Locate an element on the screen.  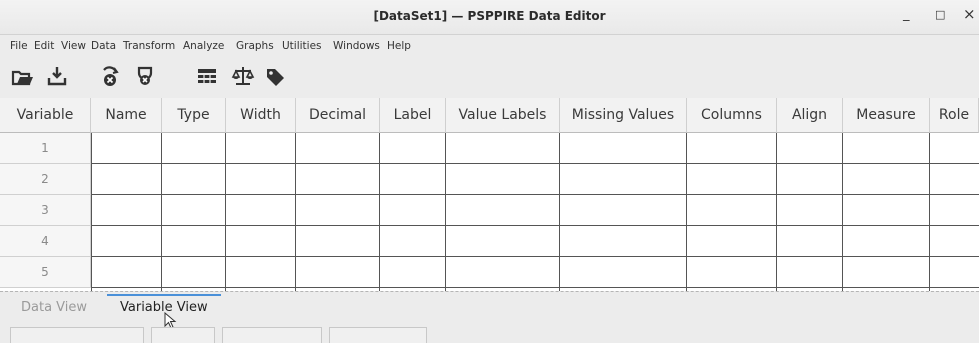
row-header: 3 is located at coordinates (45, 210).